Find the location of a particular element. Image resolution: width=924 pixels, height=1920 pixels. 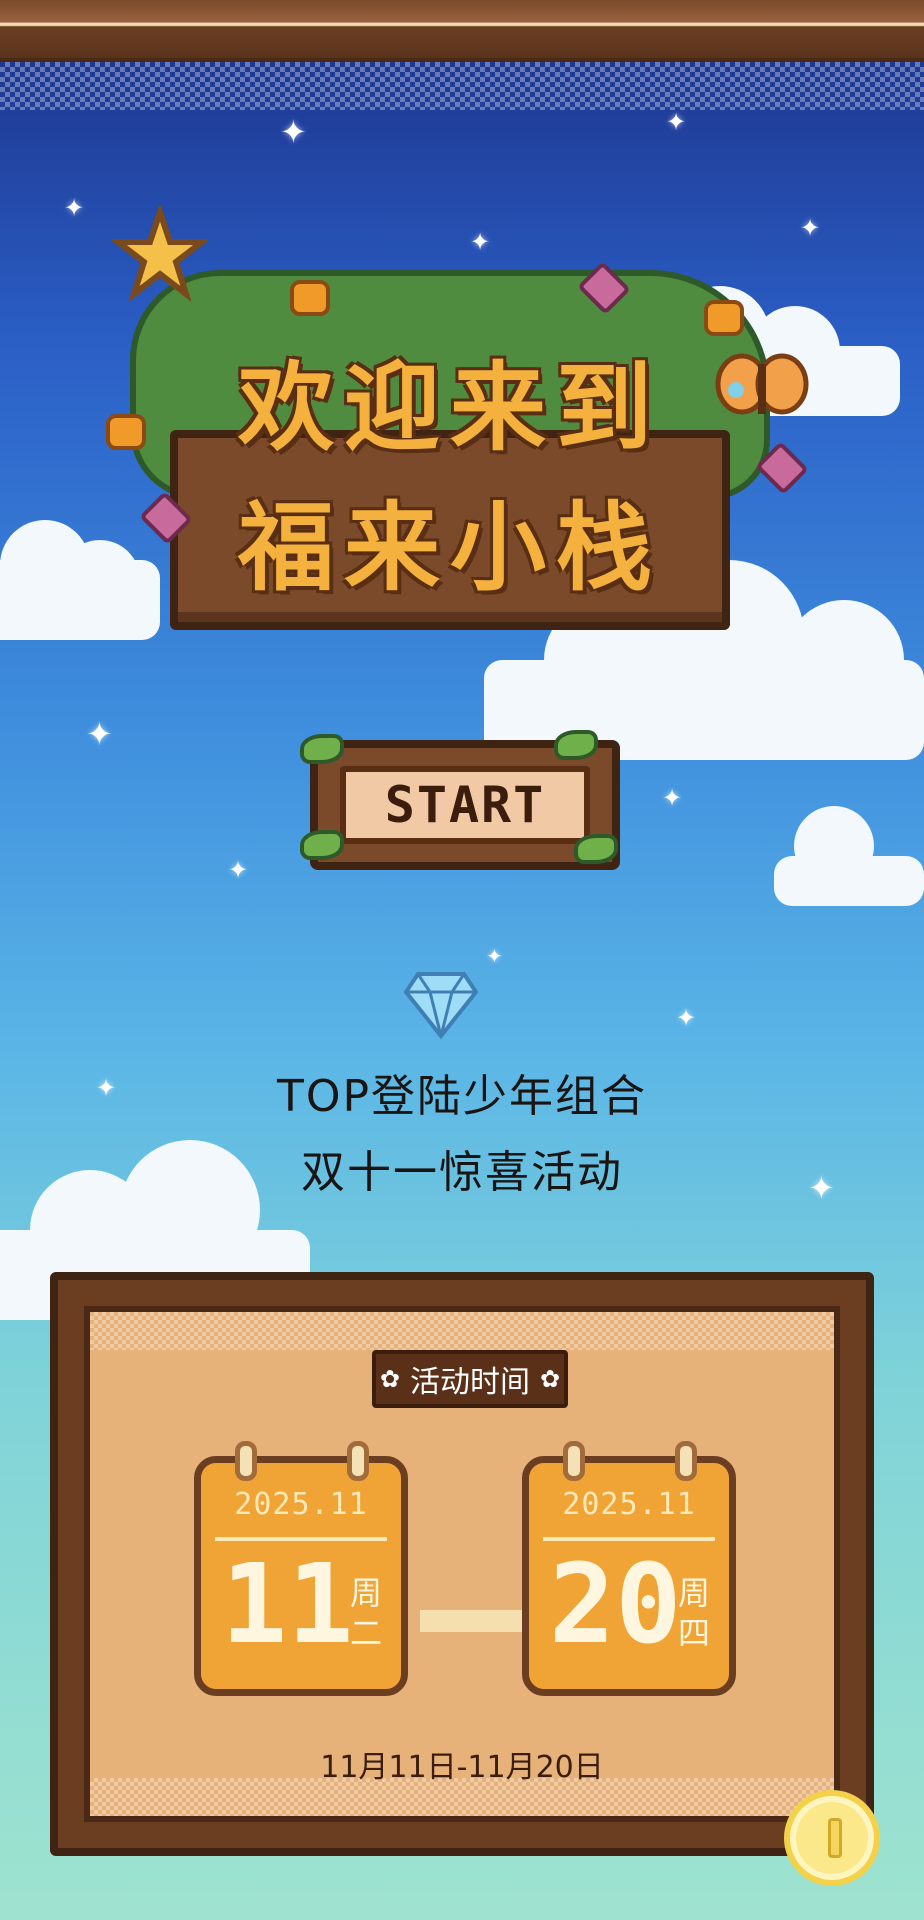

activity-time-badge: ✿ 活动时间 ✿ is located at coordinates (470, 1379).